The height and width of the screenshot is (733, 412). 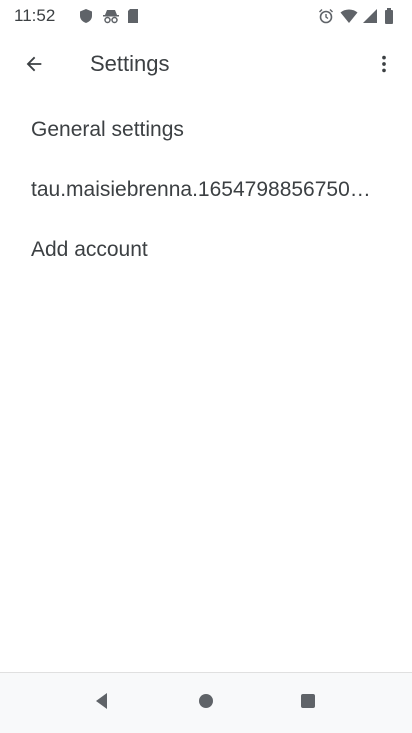 What do you see at coordinates (206, 130) in the screenshot?
I see `general-settings-item: General settings` at bounding box center [206, 130].